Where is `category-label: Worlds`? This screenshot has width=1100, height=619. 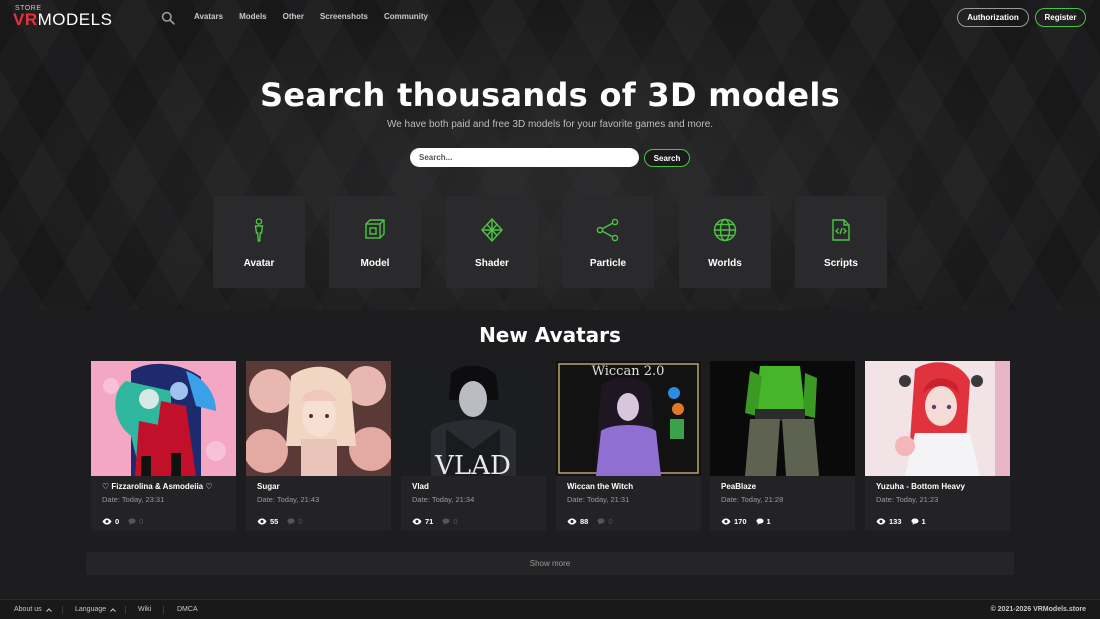 category-label: Worlds is located at coordinates (725, 263).